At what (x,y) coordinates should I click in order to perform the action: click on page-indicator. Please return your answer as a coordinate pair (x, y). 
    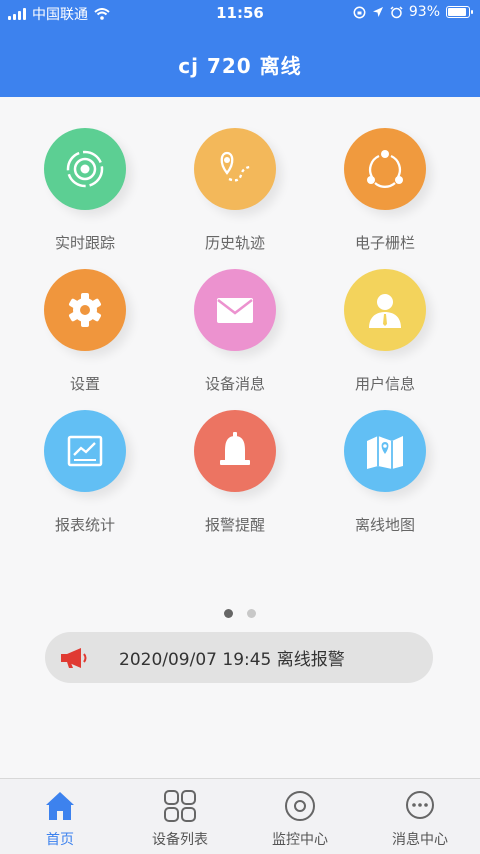
    Looking at the image, I should click on (240, 613).